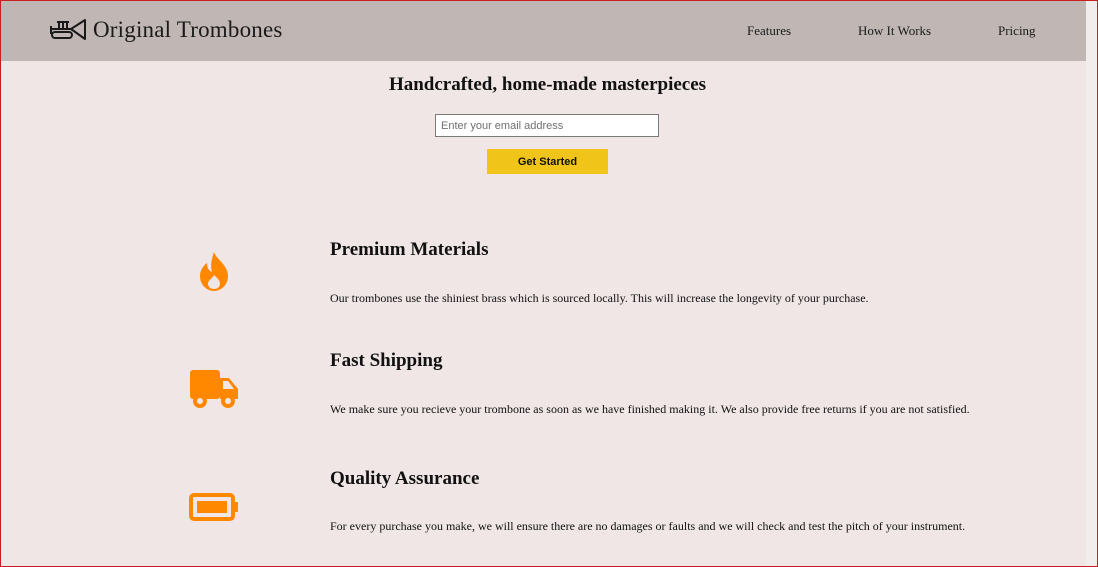 Image resolution: width=1098 pixels, height=567 pixels. What do you see at coordinates (68, 29) in the screenshot?
I see `trumpet-icon` at bounding box center [68, 29].